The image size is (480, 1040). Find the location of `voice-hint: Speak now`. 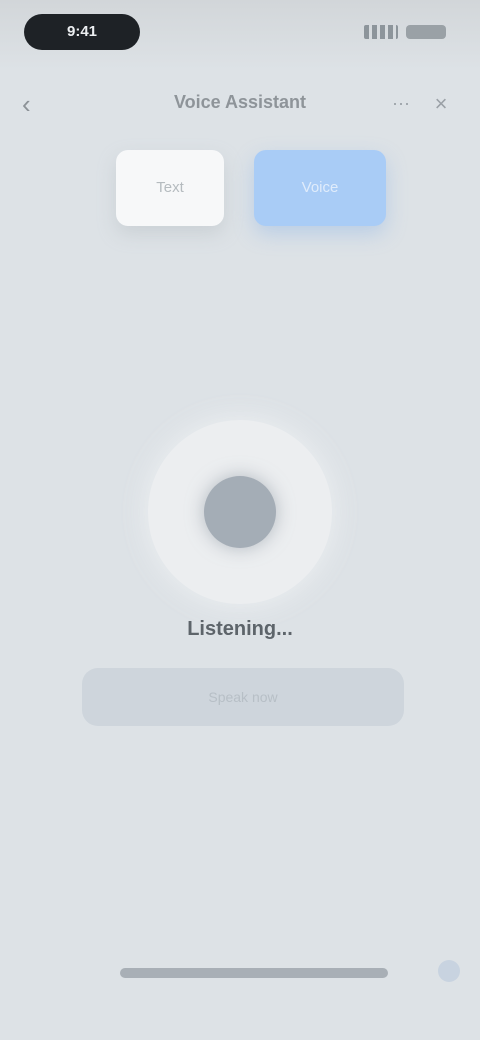

voice-hint: Speak now is located at coordinates (243, 697).